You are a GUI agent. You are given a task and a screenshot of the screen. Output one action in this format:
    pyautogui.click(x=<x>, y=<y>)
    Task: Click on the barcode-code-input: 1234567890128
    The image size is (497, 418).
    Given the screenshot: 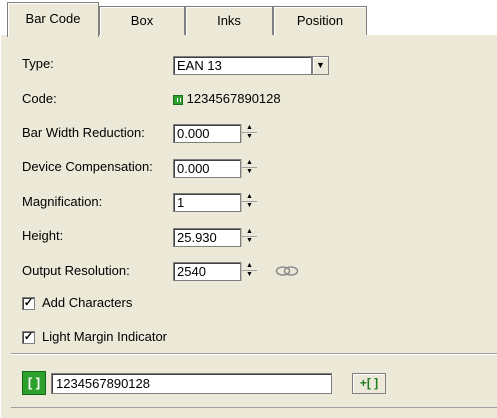 What is the action you would take?
    pyautogui.click(x=191, y=383)
    